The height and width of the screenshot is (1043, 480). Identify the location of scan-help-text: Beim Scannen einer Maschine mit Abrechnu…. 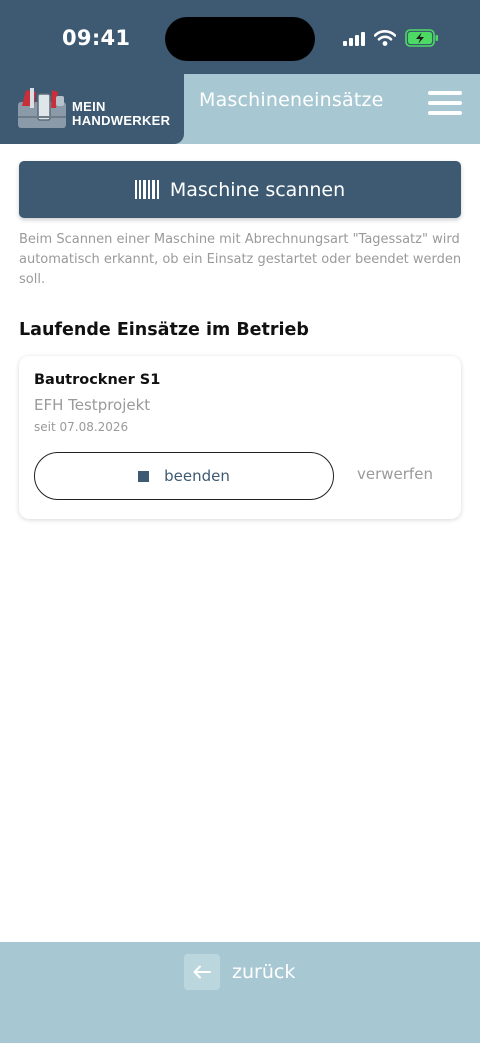
(240, 259).